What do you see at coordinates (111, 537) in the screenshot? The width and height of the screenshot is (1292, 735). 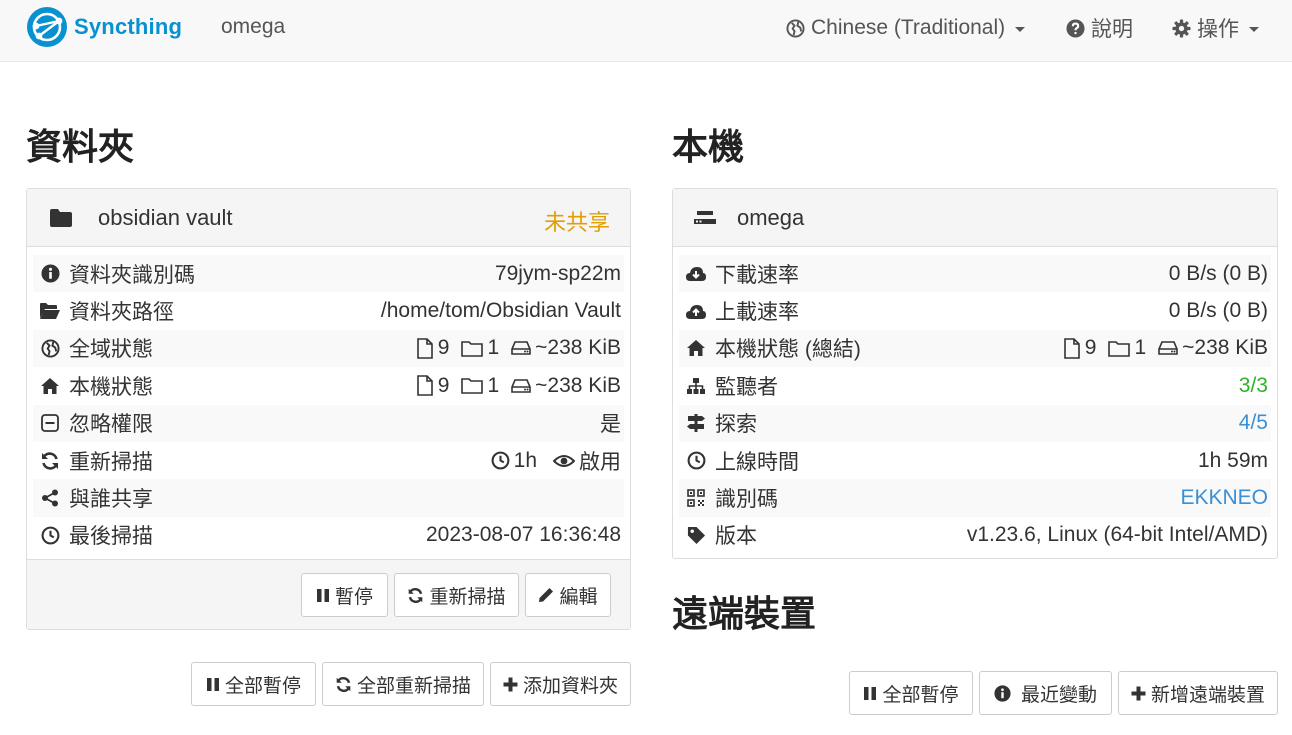 I see `last-scan-label: 最後掃描` at bounding box center [111, 537].